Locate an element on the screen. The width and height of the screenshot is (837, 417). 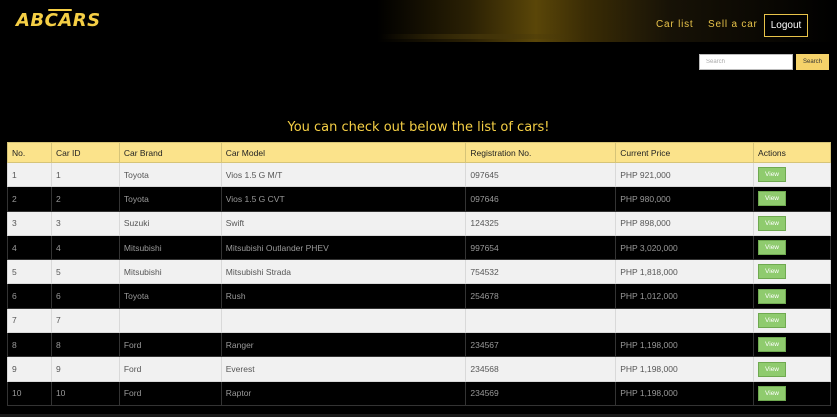
car-id: 3 is located at coordinates (85, 223).